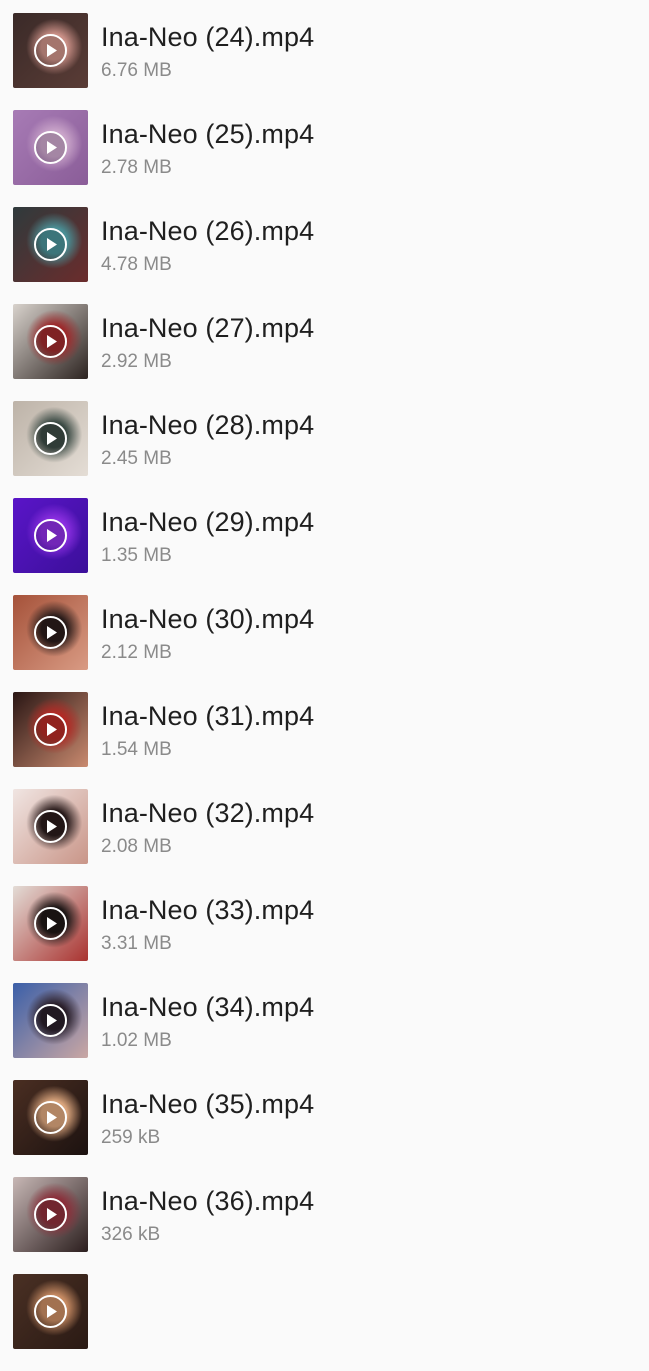 The height and width of the screenshot is (1371, 649). I want to click on file-name: Ina-Neo (24).mp4, so click(208, 37).